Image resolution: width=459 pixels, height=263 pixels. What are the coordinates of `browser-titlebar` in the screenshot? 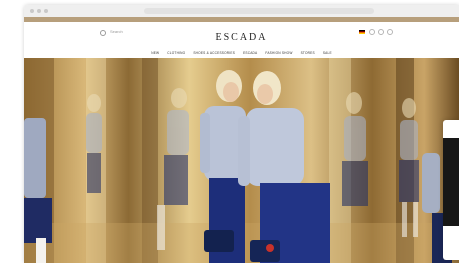 It's located at (241, 11).